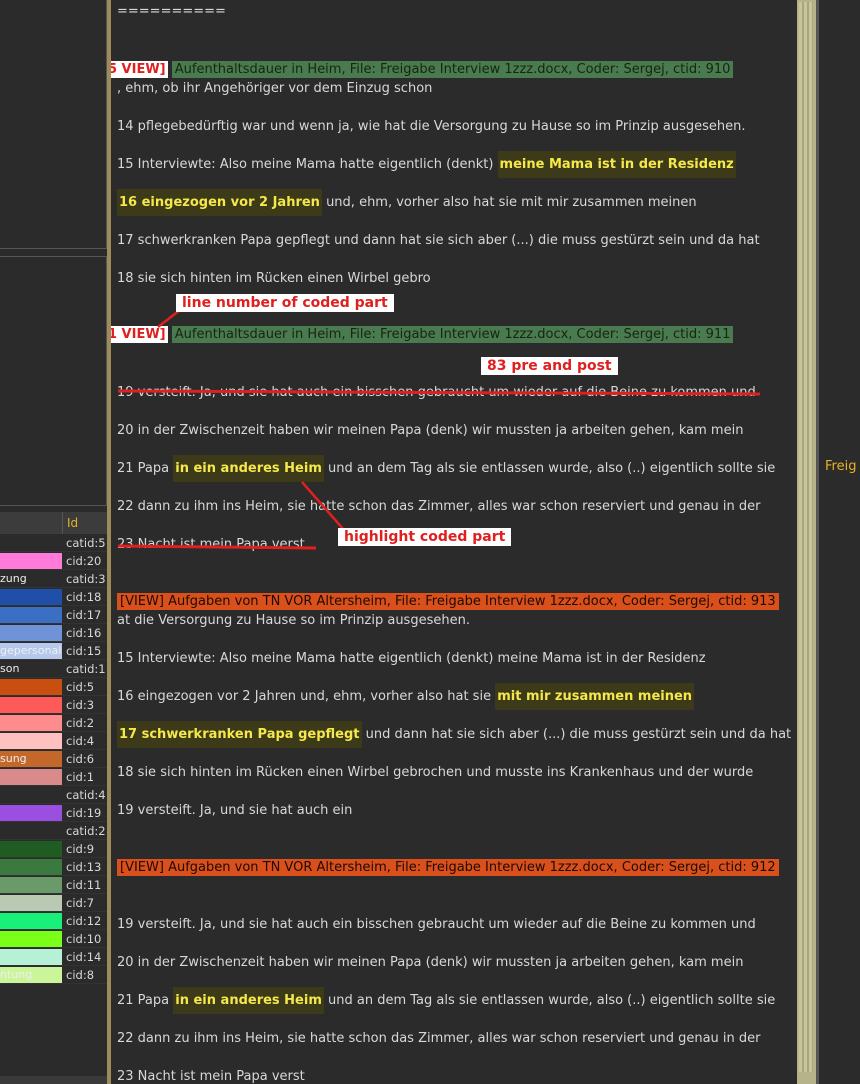 The image size is (860, 1084). Describe the element at coordinates (323, 506) in the screenshot. I see `pointer-highlight` at that location.